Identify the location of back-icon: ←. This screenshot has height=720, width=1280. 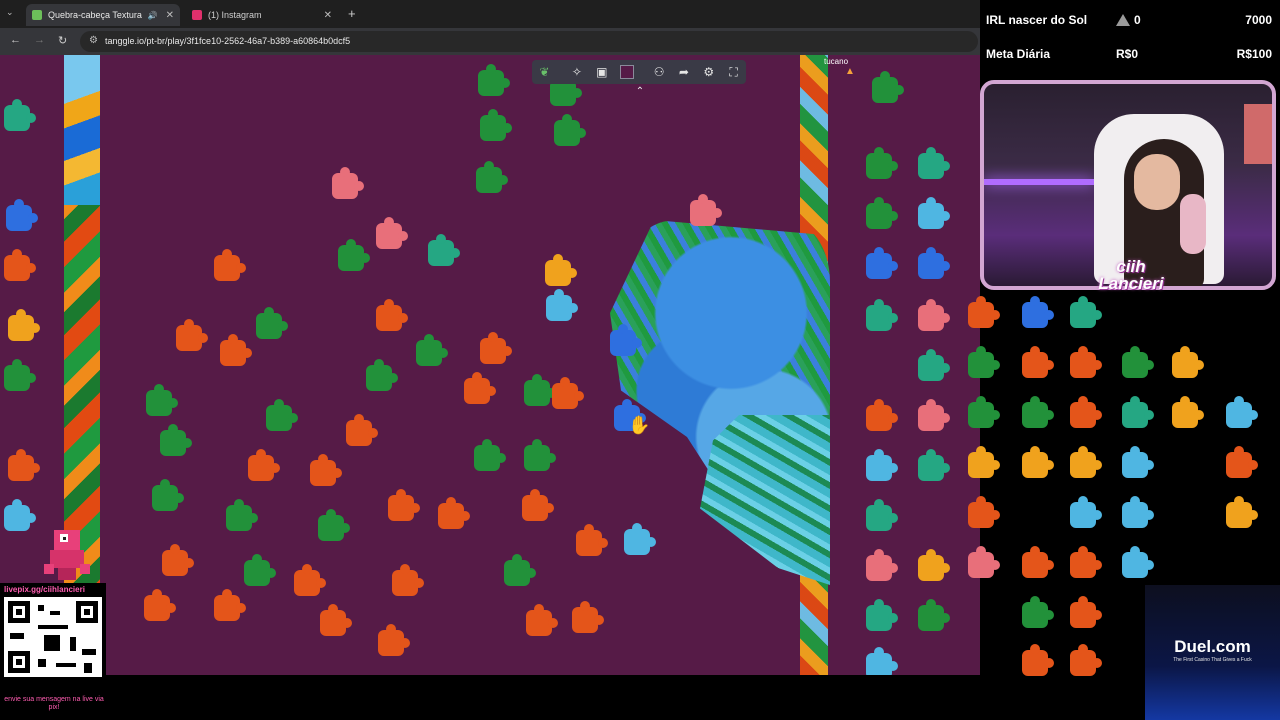
(15, 40).